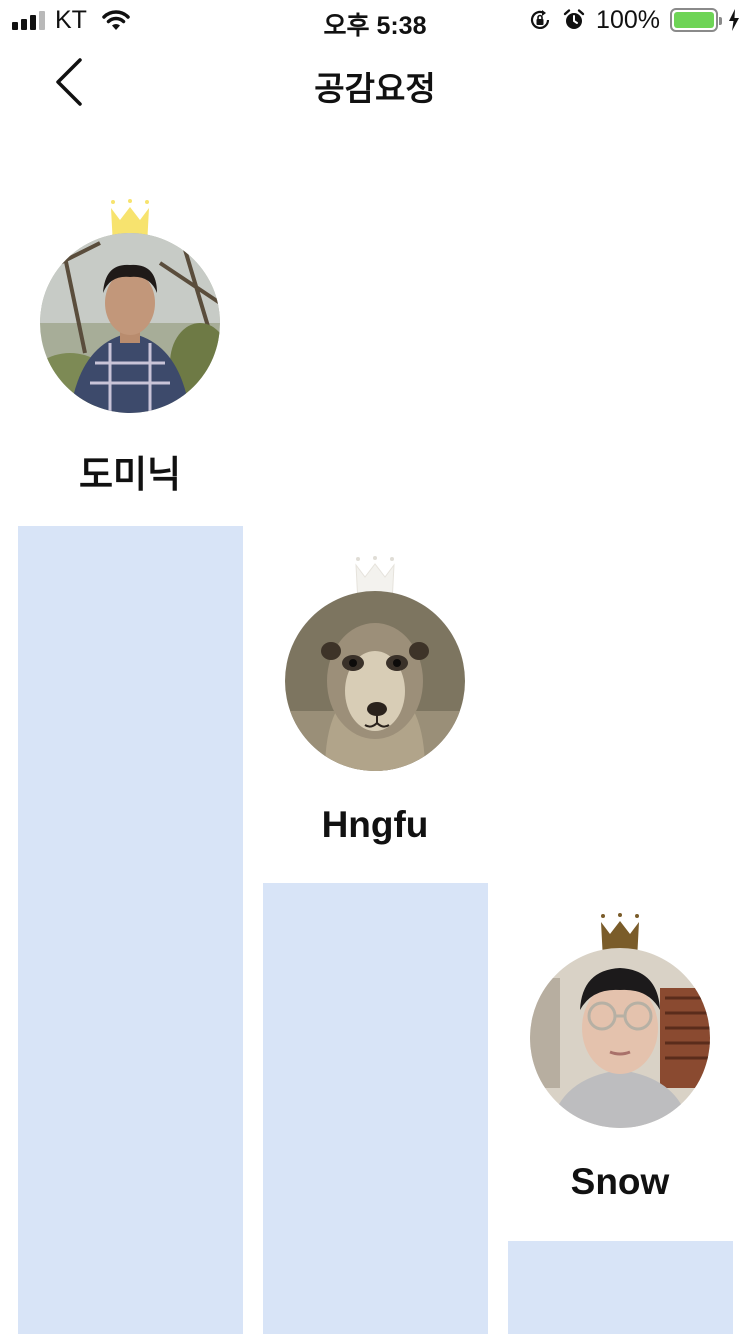  Describe the element at coordinates (540, 19) in the screenshot. I see `rotation-lock-icon` at that location.